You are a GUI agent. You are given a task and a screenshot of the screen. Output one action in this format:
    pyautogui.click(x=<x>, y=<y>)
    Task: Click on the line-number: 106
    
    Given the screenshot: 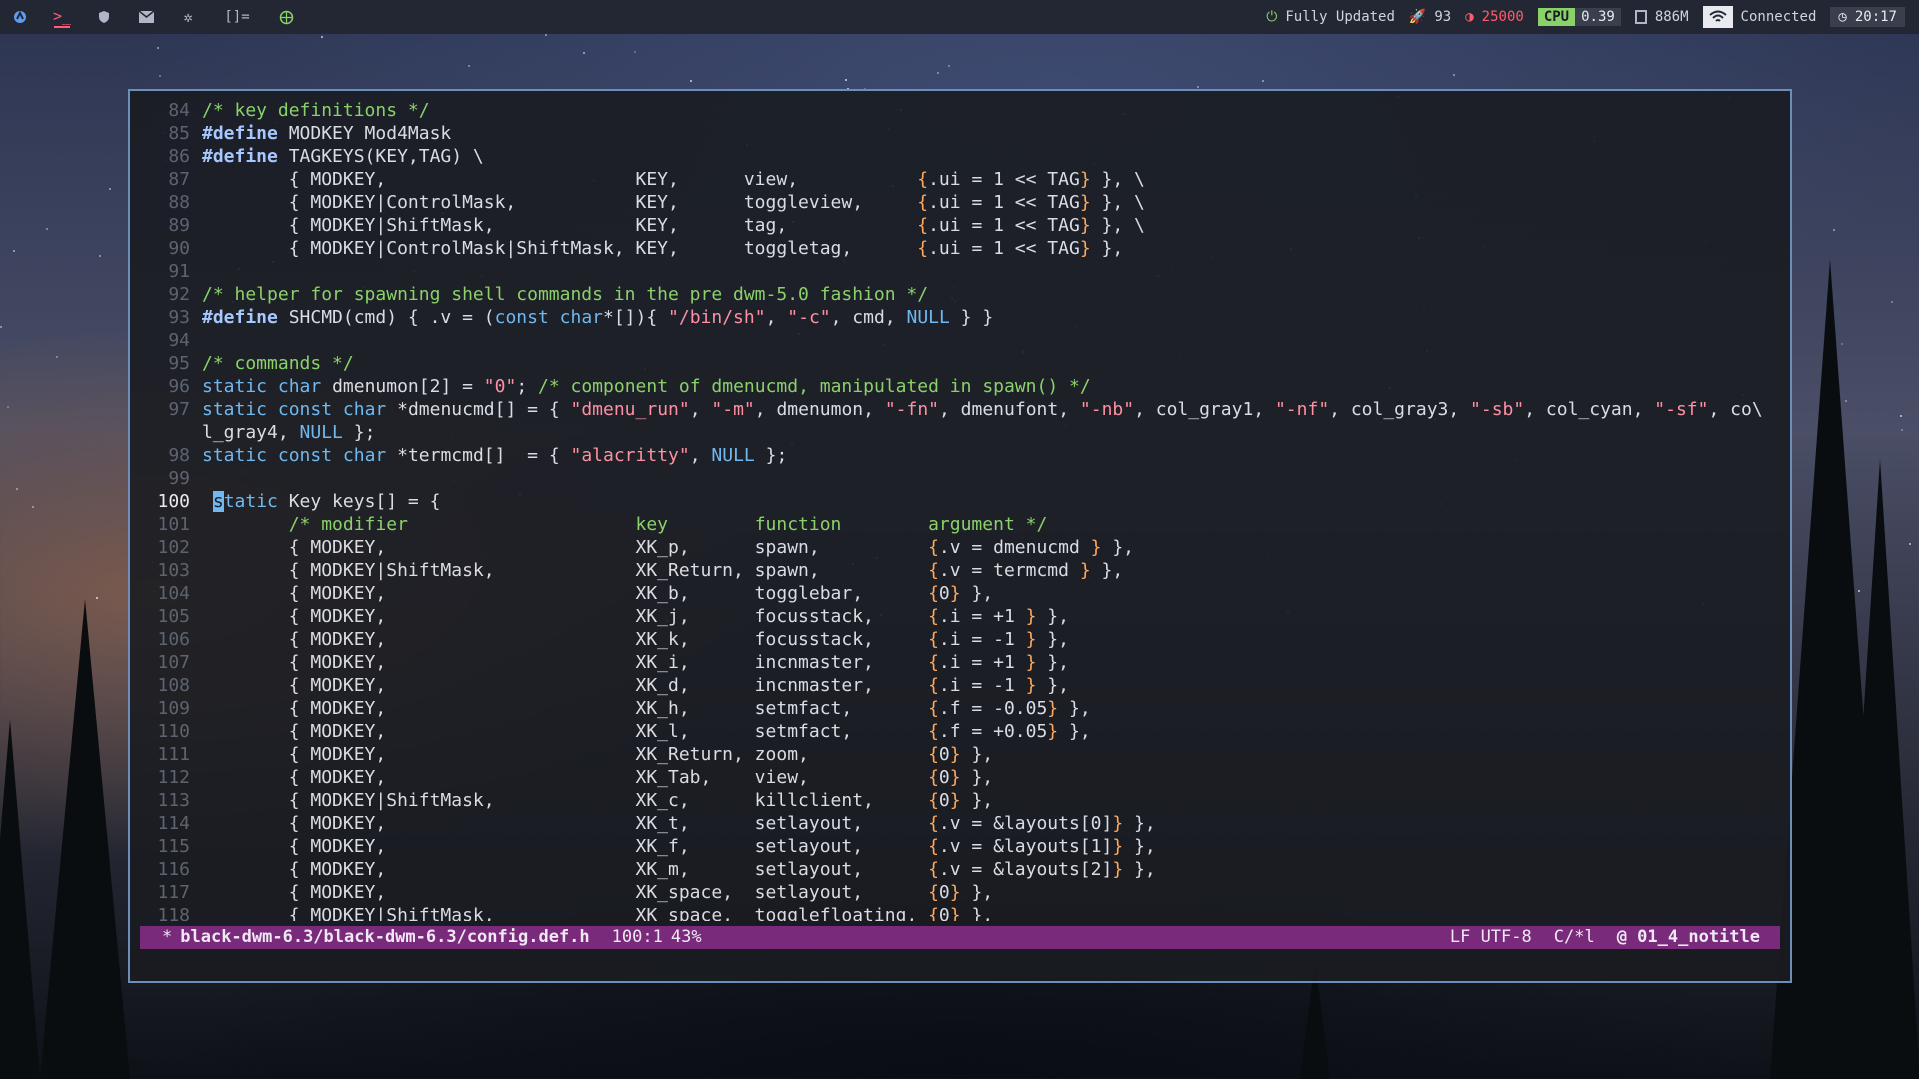 What is the action you would take?
    pyautogui.click(x=173, y=639)
    